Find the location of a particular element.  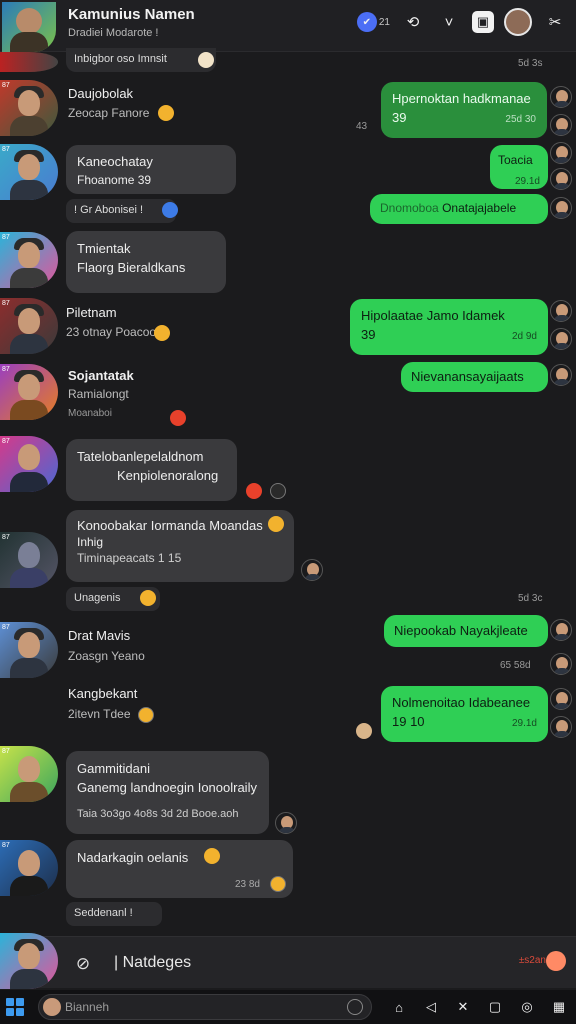

outgoing-message: Niepookab Nayakjleate is located at coordinates (466, 631).